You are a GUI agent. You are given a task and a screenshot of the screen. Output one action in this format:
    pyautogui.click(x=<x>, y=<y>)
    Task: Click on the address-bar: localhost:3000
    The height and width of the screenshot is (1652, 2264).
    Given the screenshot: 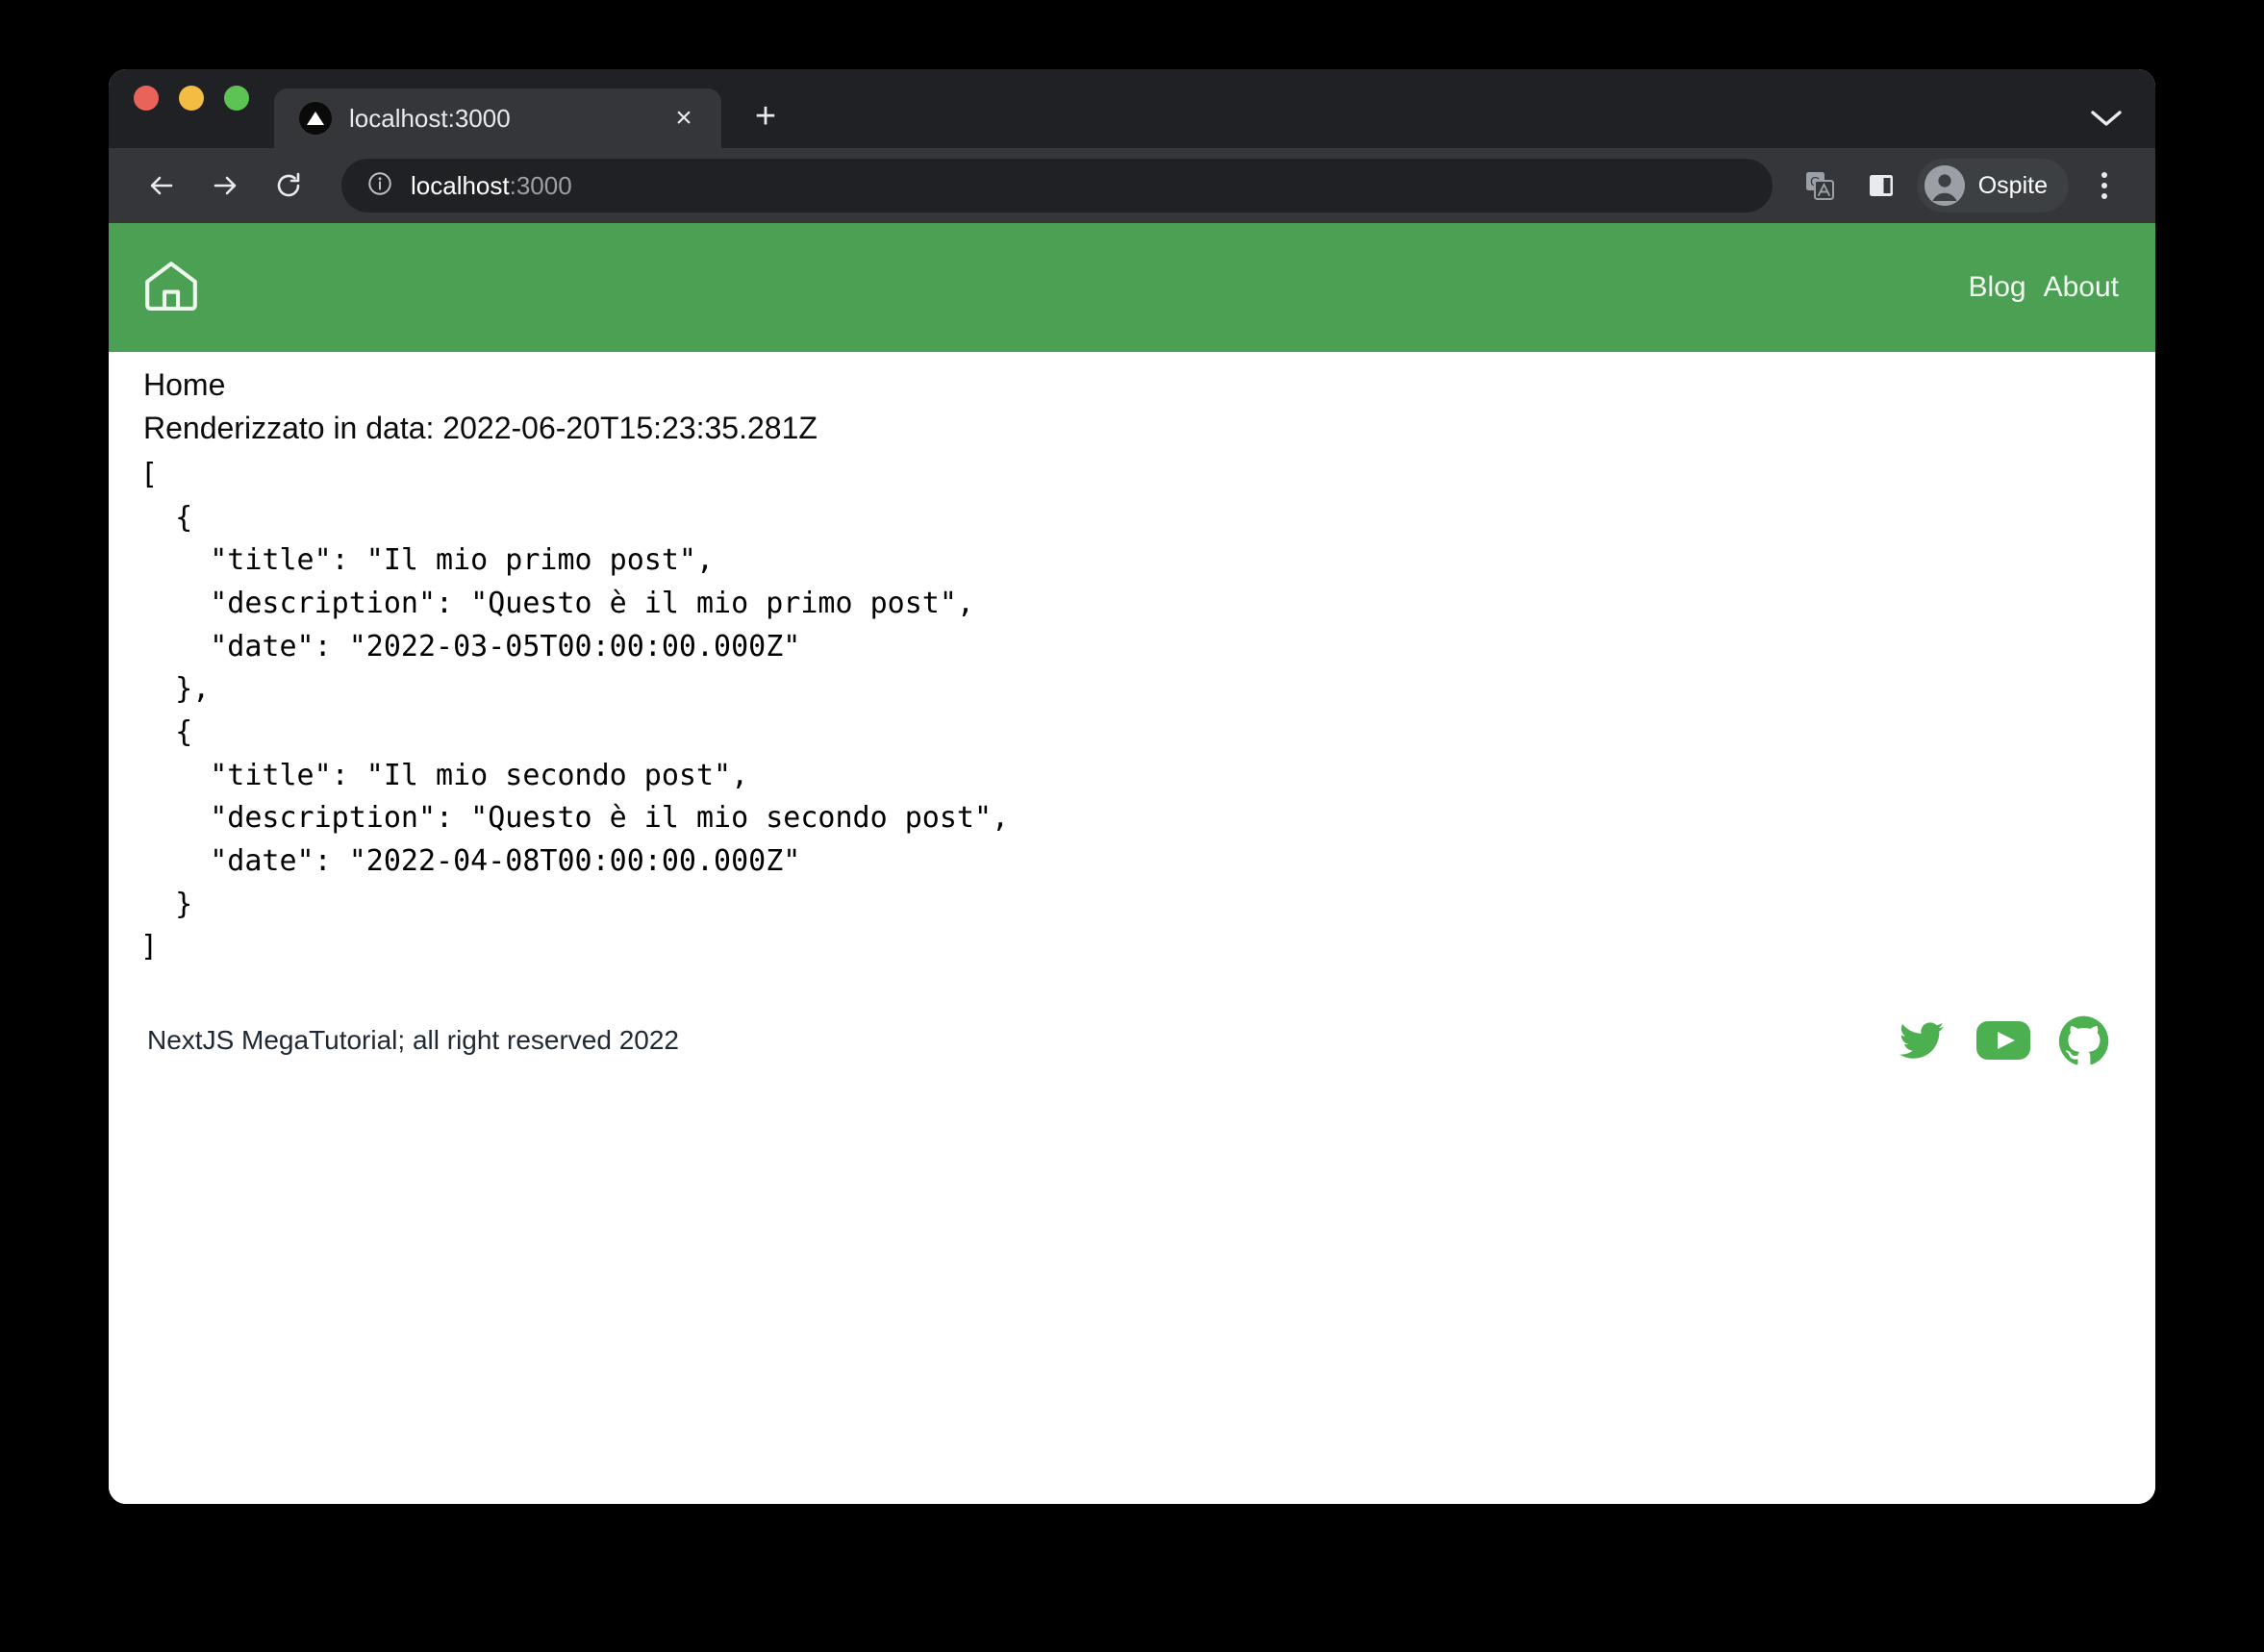 What is the action you would take?
    pyautogui.click(x=1057, y=186)
    